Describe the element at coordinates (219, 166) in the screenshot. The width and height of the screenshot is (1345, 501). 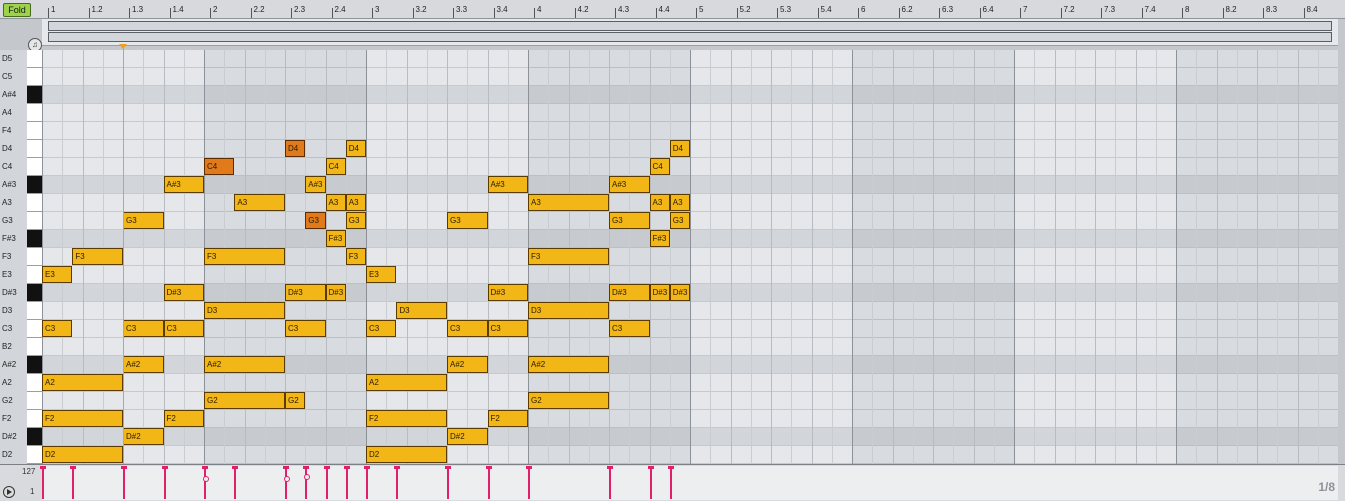
I see `midi-note: C4` at that location.